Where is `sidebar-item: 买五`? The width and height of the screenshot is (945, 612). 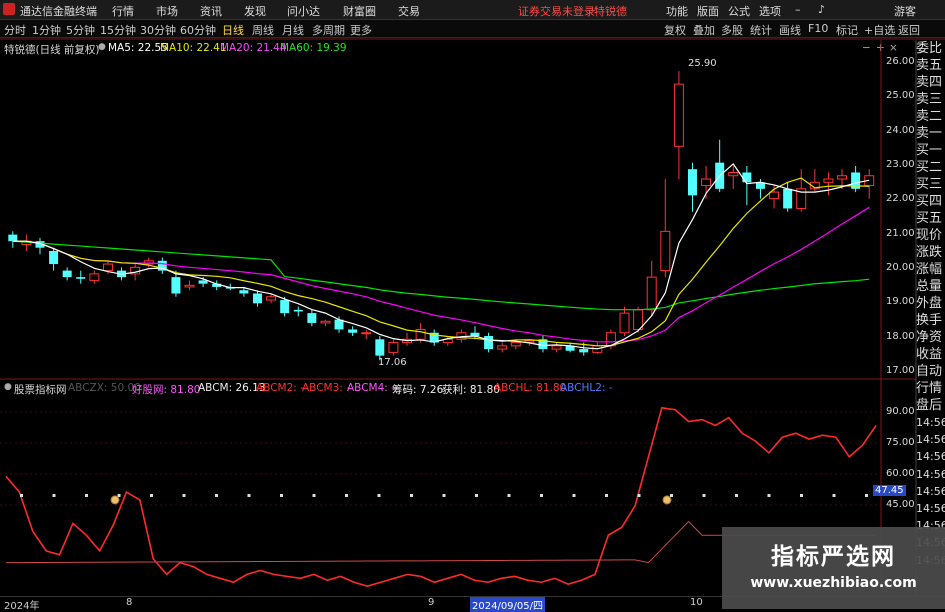 sidebar-item: 买五 is located at coordinates (930, 218).